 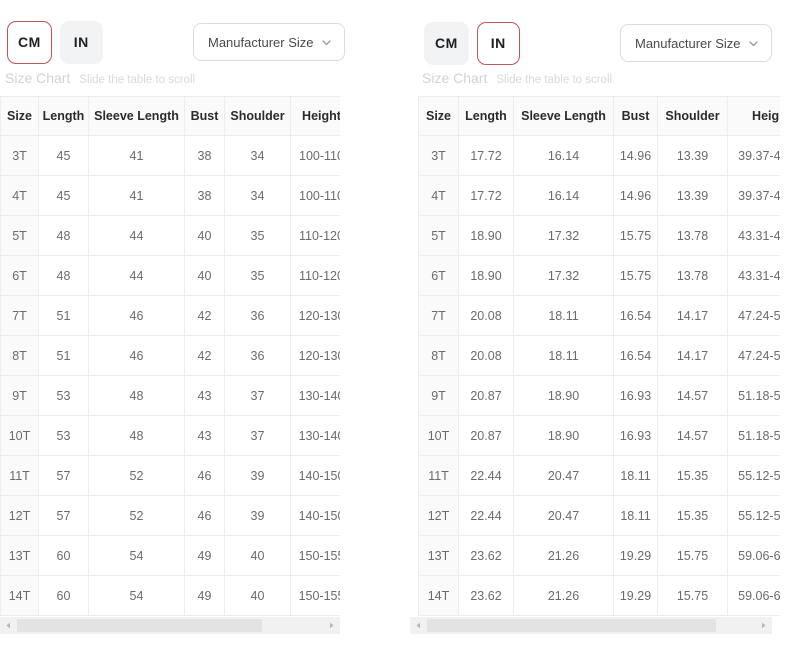 I want to click on cell-height: 110-120, so click(x=315, y=275).